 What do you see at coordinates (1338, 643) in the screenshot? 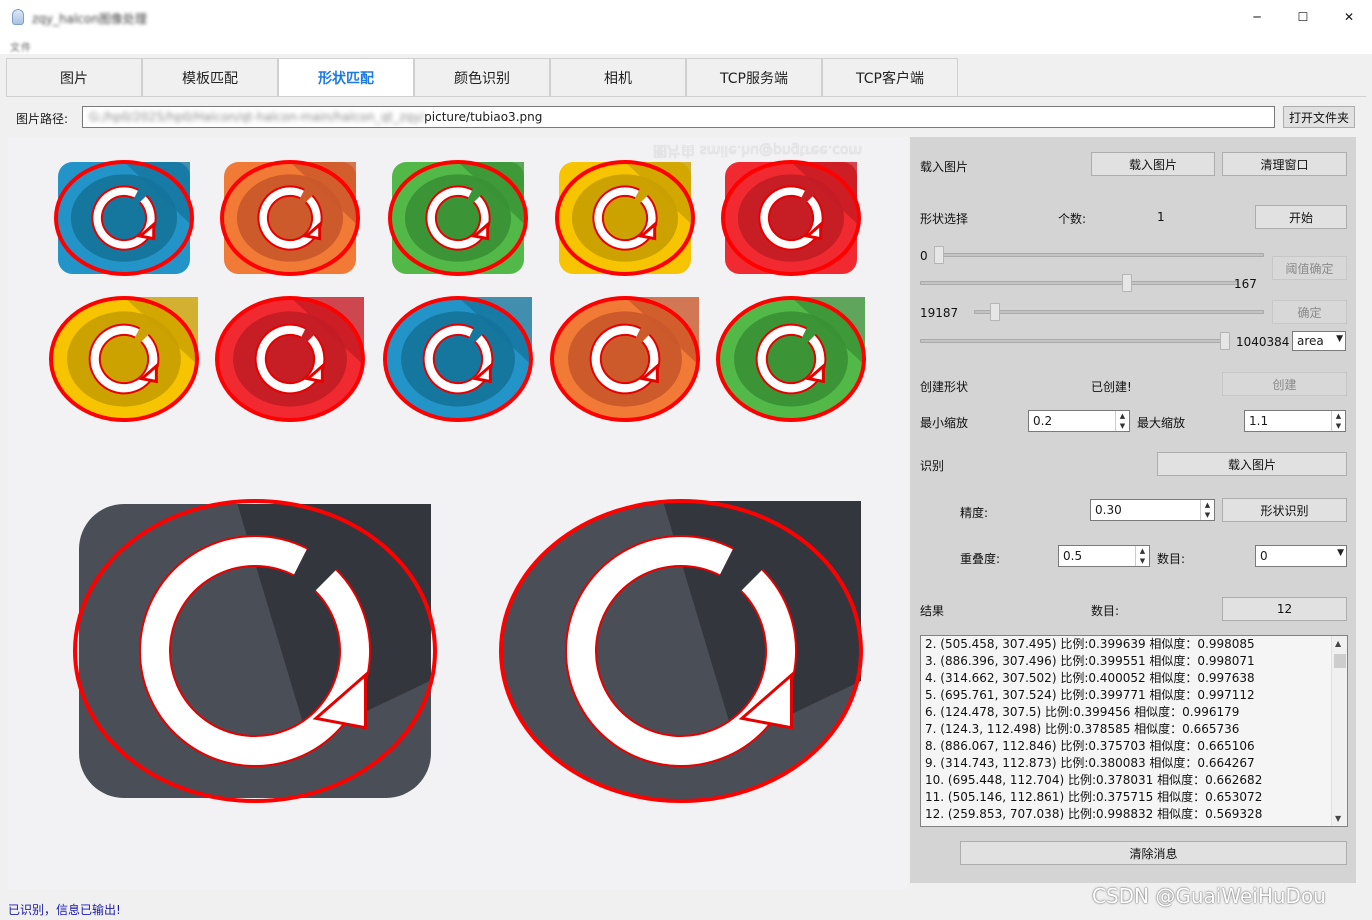
I see `scroll-up-icon: ▲` at bounding box center [1338, 643].